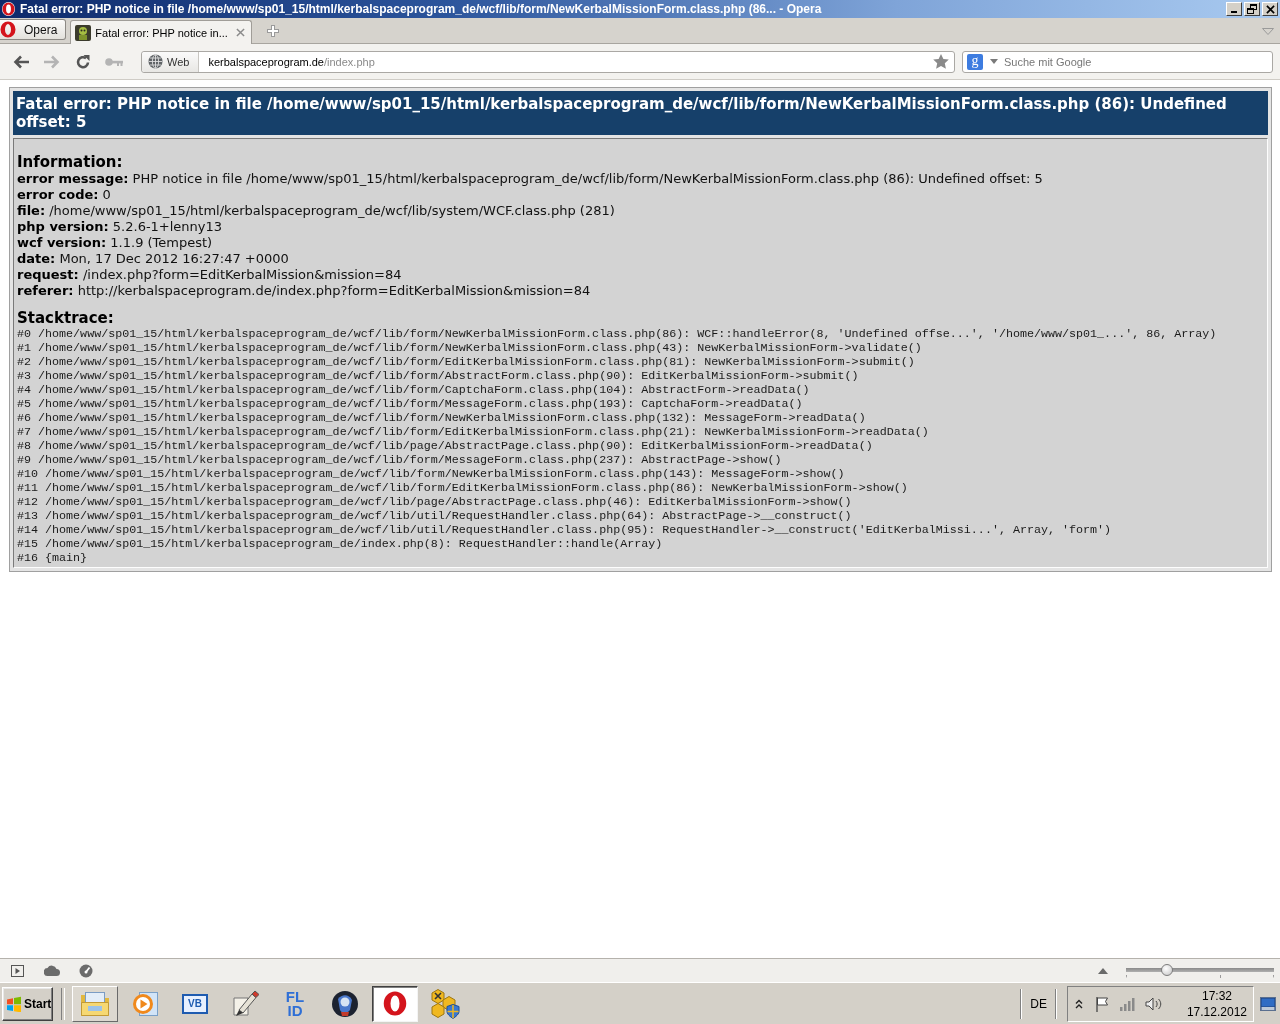  What do you see at coordinates (435, 516) in the screenshot?
I see `stacktrace-line: #13 /home/www/sp01_15/html/kerbalspaceprogram_de/wcf/lib/util/RequestHandler.class.php(64): AbstractPage->__construct()` at bounding box center [435, 516].